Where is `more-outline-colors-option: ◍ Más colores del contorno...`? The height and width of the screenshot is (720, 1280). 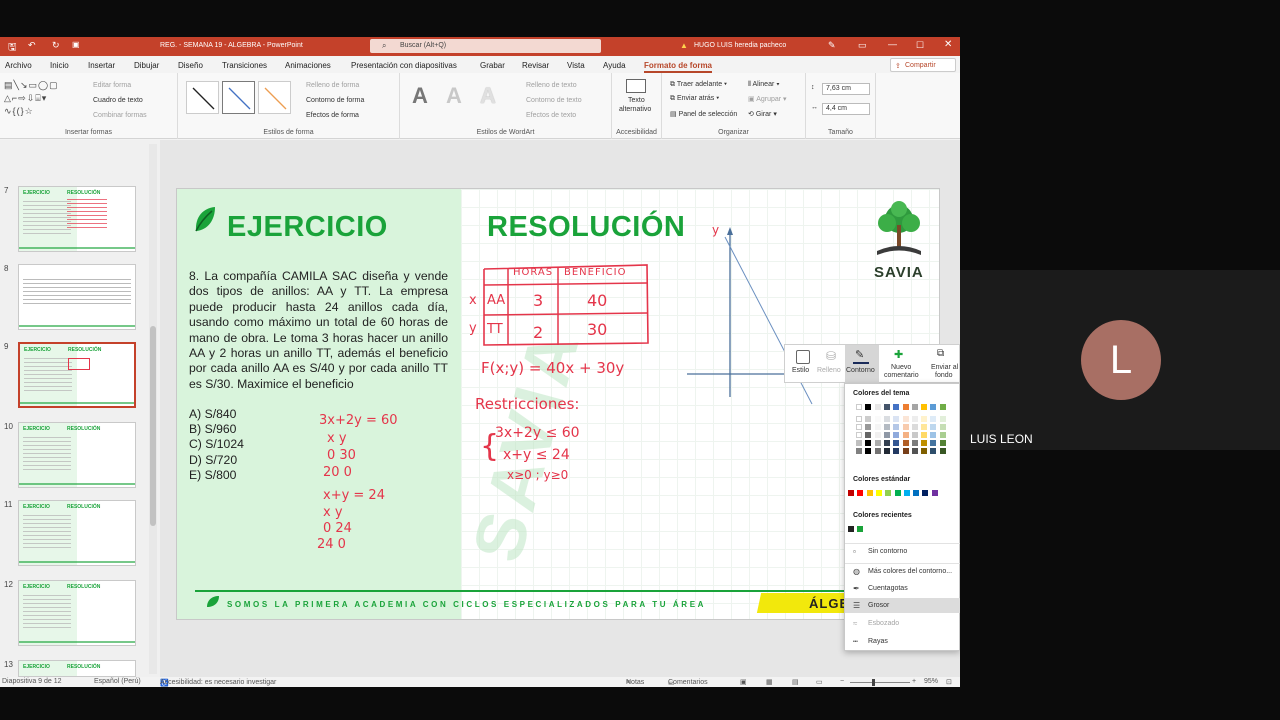 more-outline-colors-option: ◍ Más colores del contorno... is located at coordinates (902, 570).